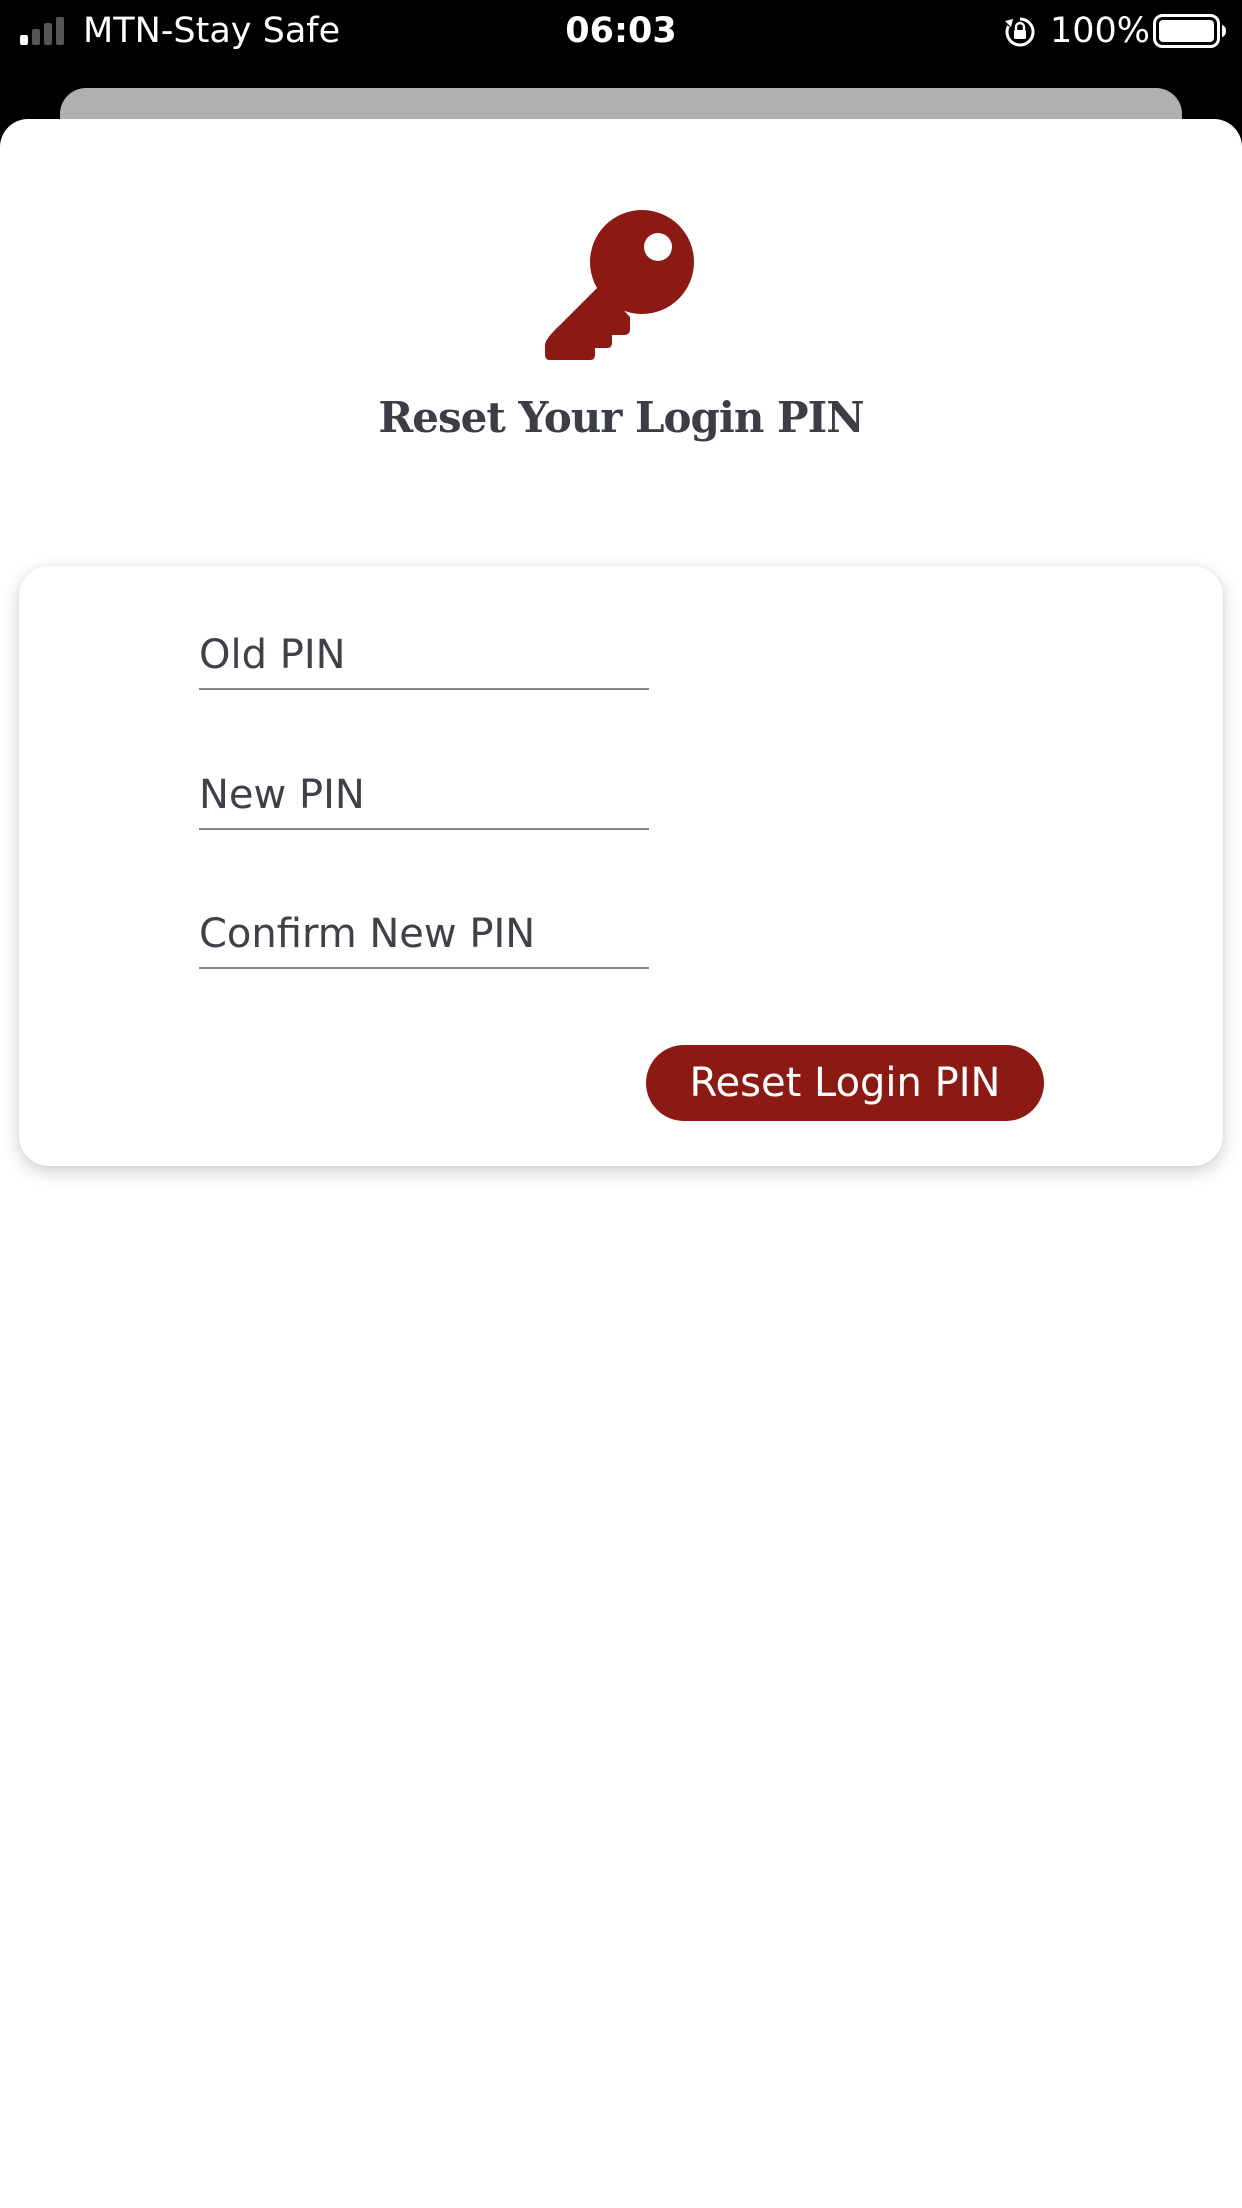 Image resolution: width=1242 pixels, height=2208 pixels. Describe the element at coordinates (845, 1083) in the screenshot. I see `reset-login-pin-button: Reset Login PIN` at that location.